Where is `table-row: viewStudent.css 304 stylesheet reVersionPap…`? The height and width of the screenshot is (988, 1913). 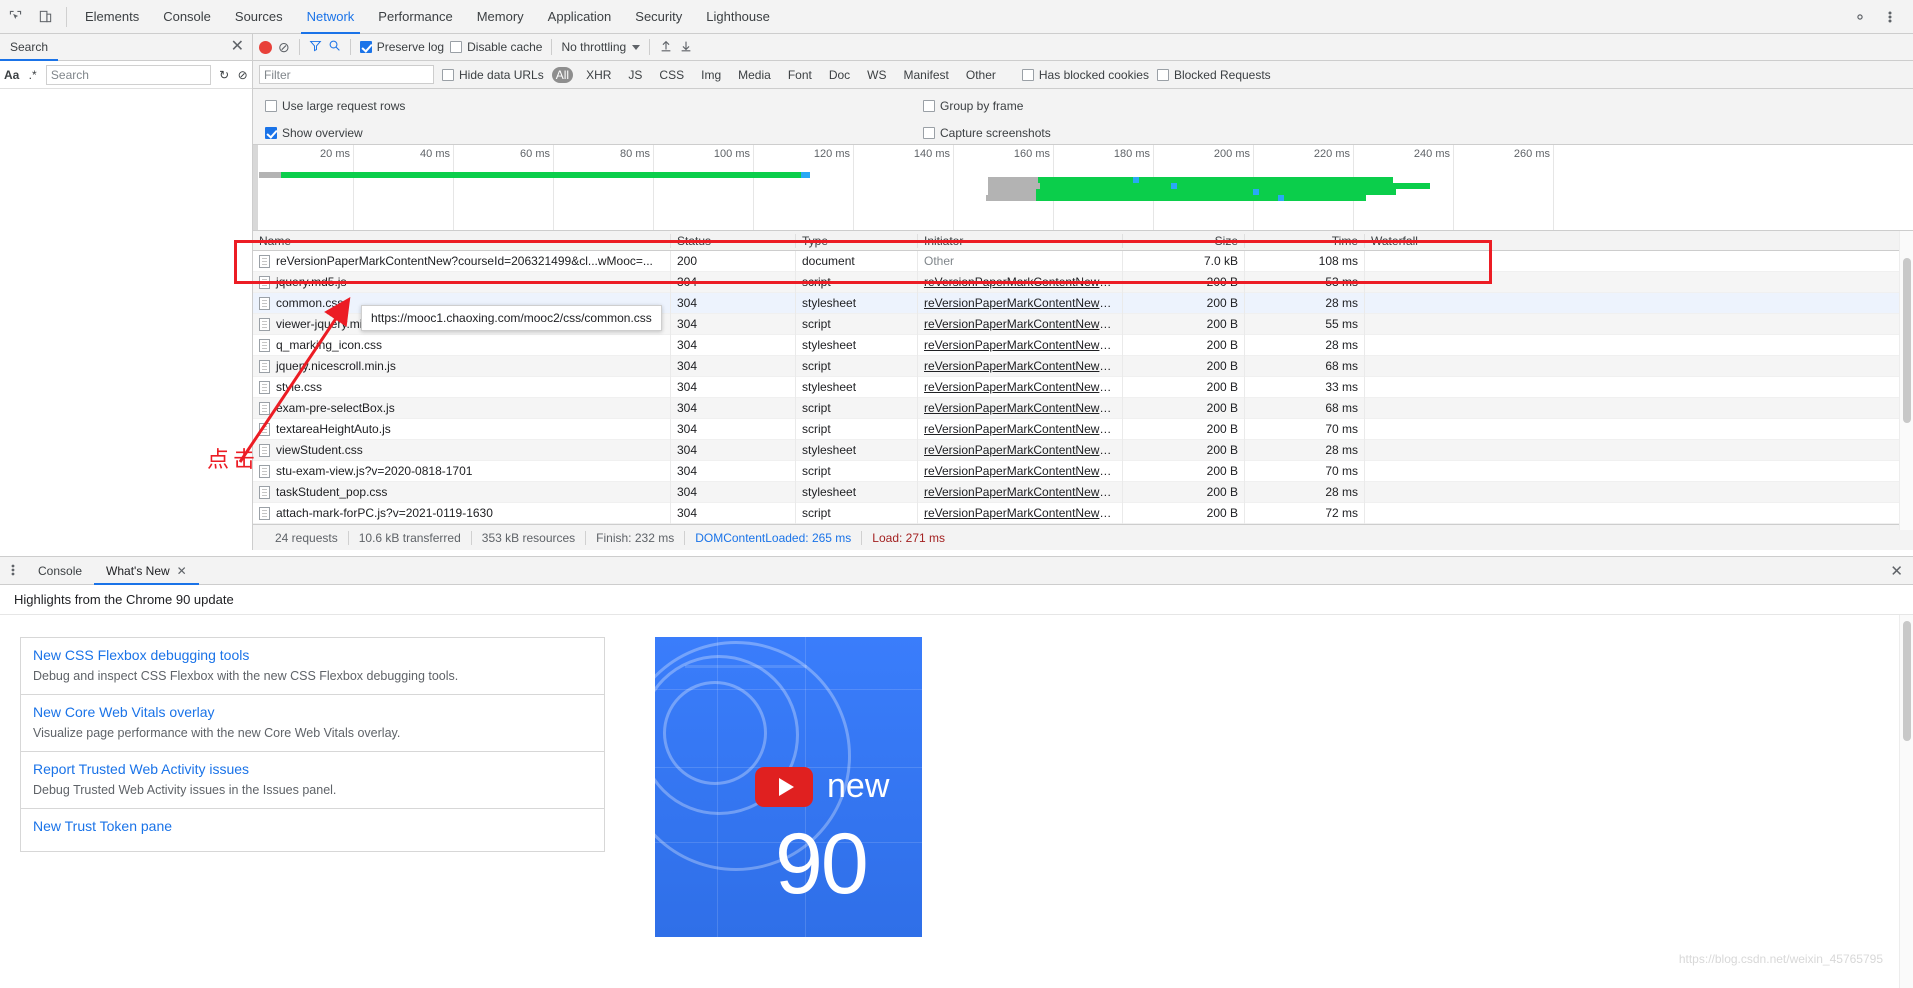
table-row: viewStudent.css 304 stylesheet reVersionPap… is located at coordinates (1083, 450).